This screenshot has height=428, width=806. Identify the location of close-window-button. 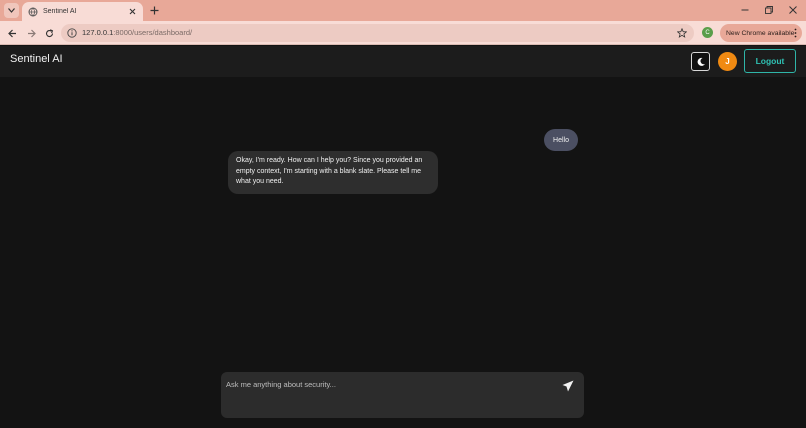
(793, 10).